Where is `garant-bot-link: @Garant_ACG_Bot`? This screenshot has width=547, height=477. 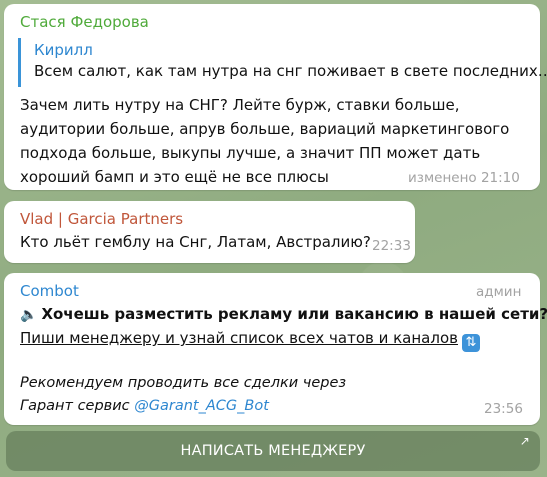
garant-bot-link: @Garant_ACG_Bot is located at coordinates (201, 406).